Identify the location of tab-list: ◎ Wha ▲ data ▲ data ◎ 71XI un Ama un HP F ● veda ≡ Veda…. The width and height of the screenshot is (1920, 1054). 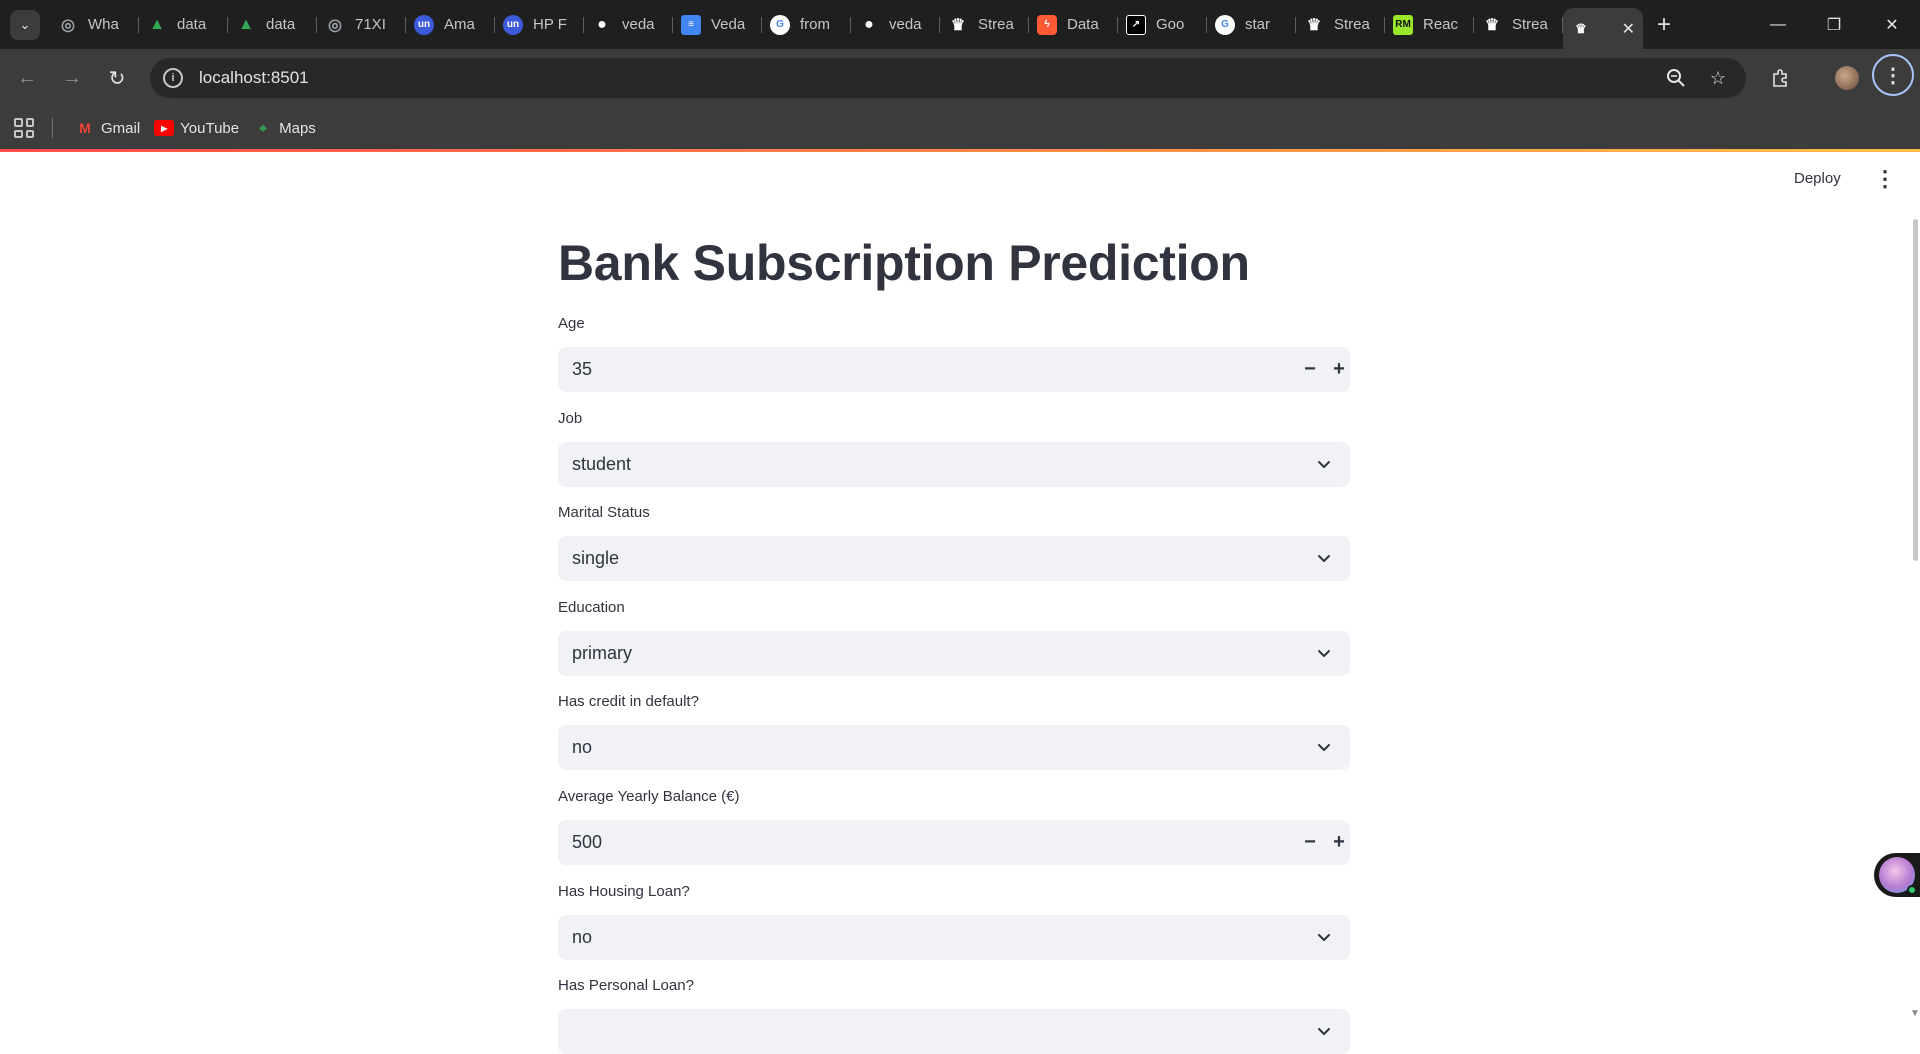
(806, 24).